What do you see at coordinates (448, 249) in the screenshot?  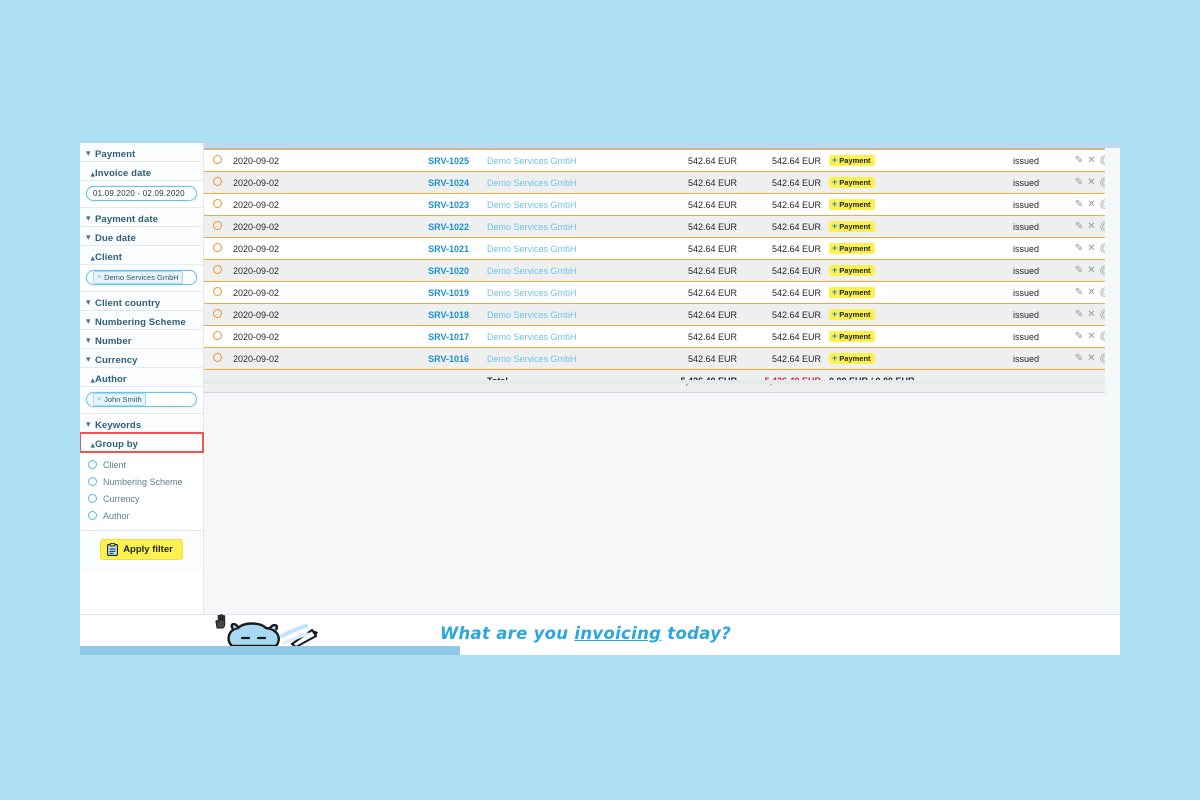 I see `invoice-number-link: SRV-1021` at bounding box center [448, 249].